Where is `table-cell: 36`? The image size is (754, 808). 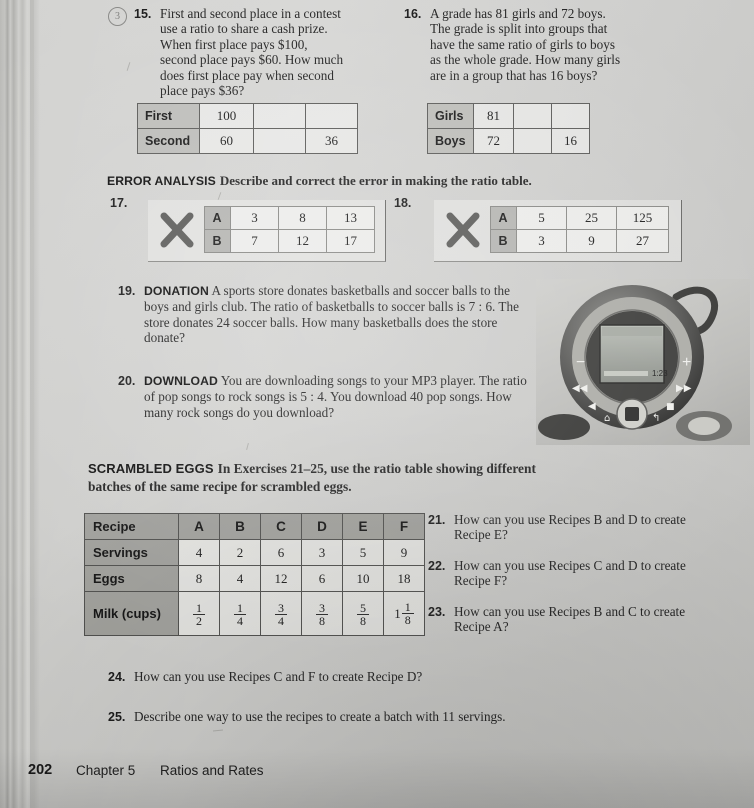
table-cell: 36 is located at coordinates (331, 141).